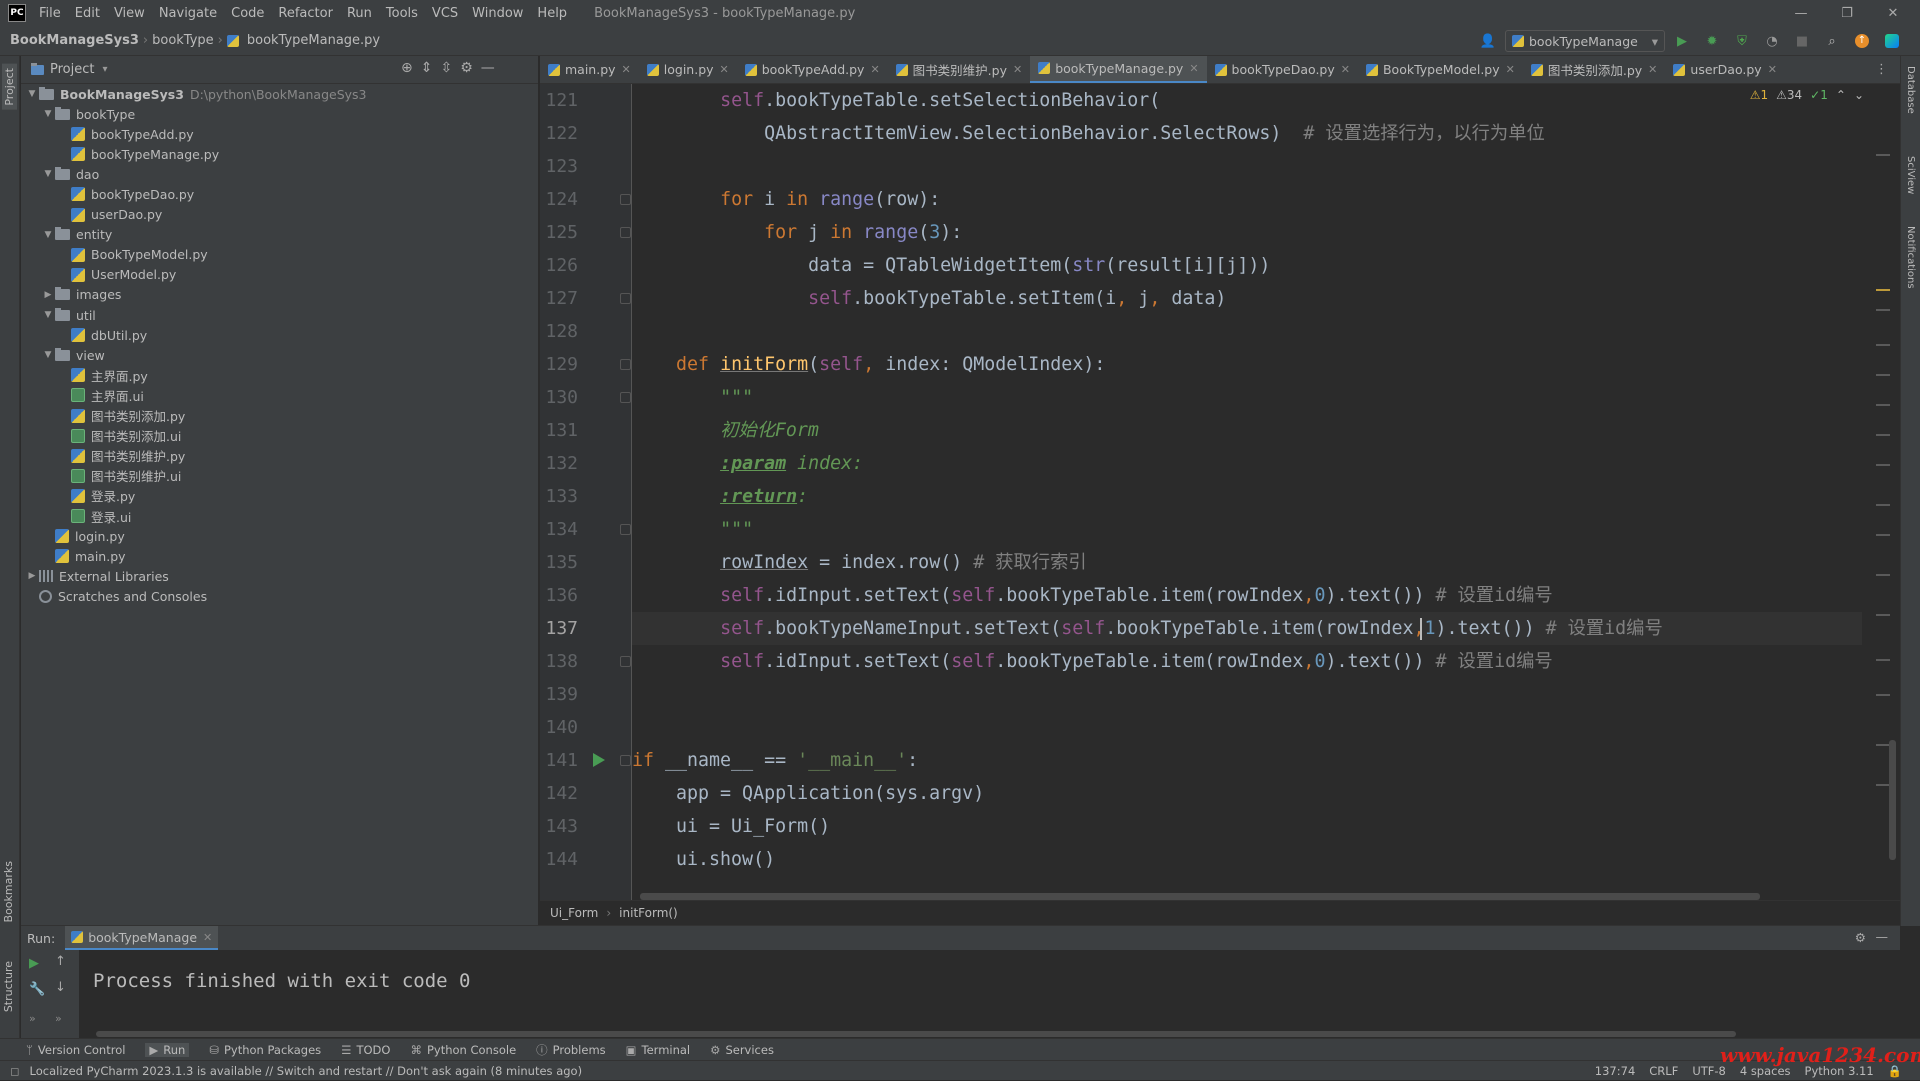 This screenshot has height=1081, width=1920. I want to click on editor-tab: bookTypeManage.py ✕, so click(1118, 69).